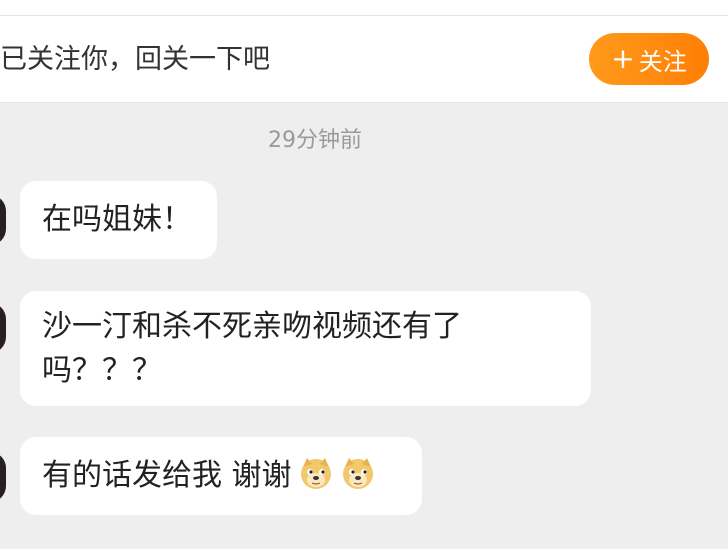 Image resolution: width=728 pixels, height=549 pixels. I want to click on message-text: 沙一汀和杀不死亲吻视频还有了吗？？？, so click(252, 348).